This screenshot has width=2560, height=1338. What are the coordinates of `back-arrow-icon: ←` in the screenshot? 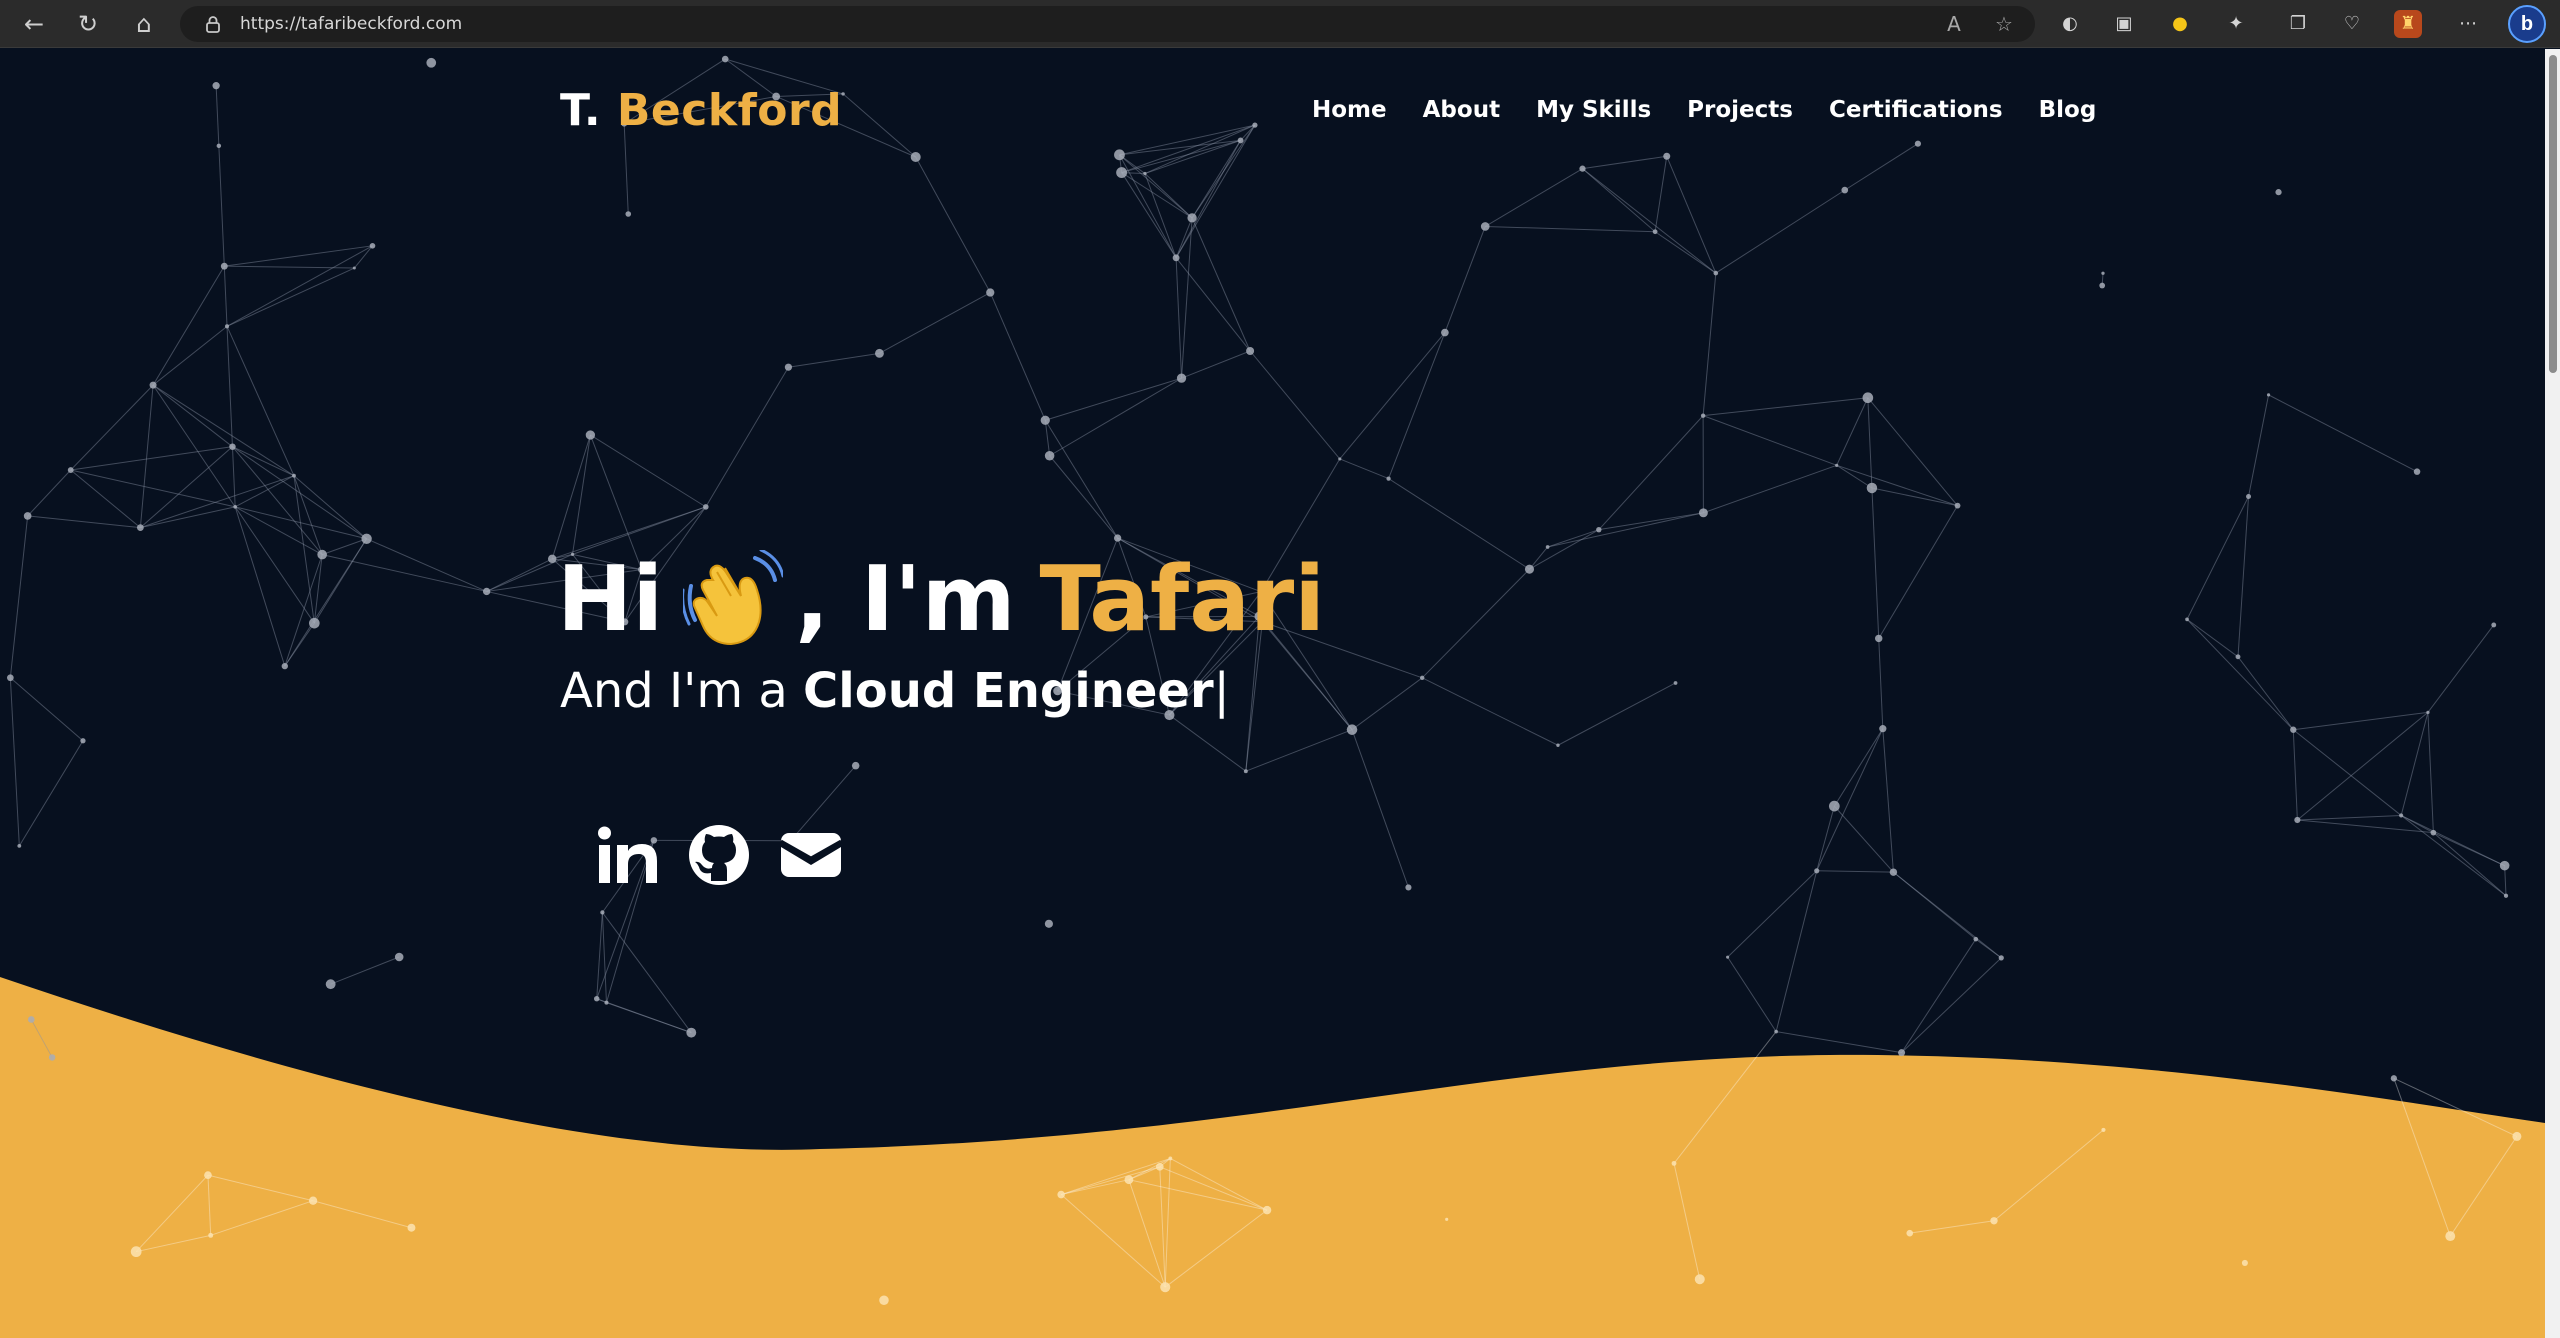 It's located at (34, 24).